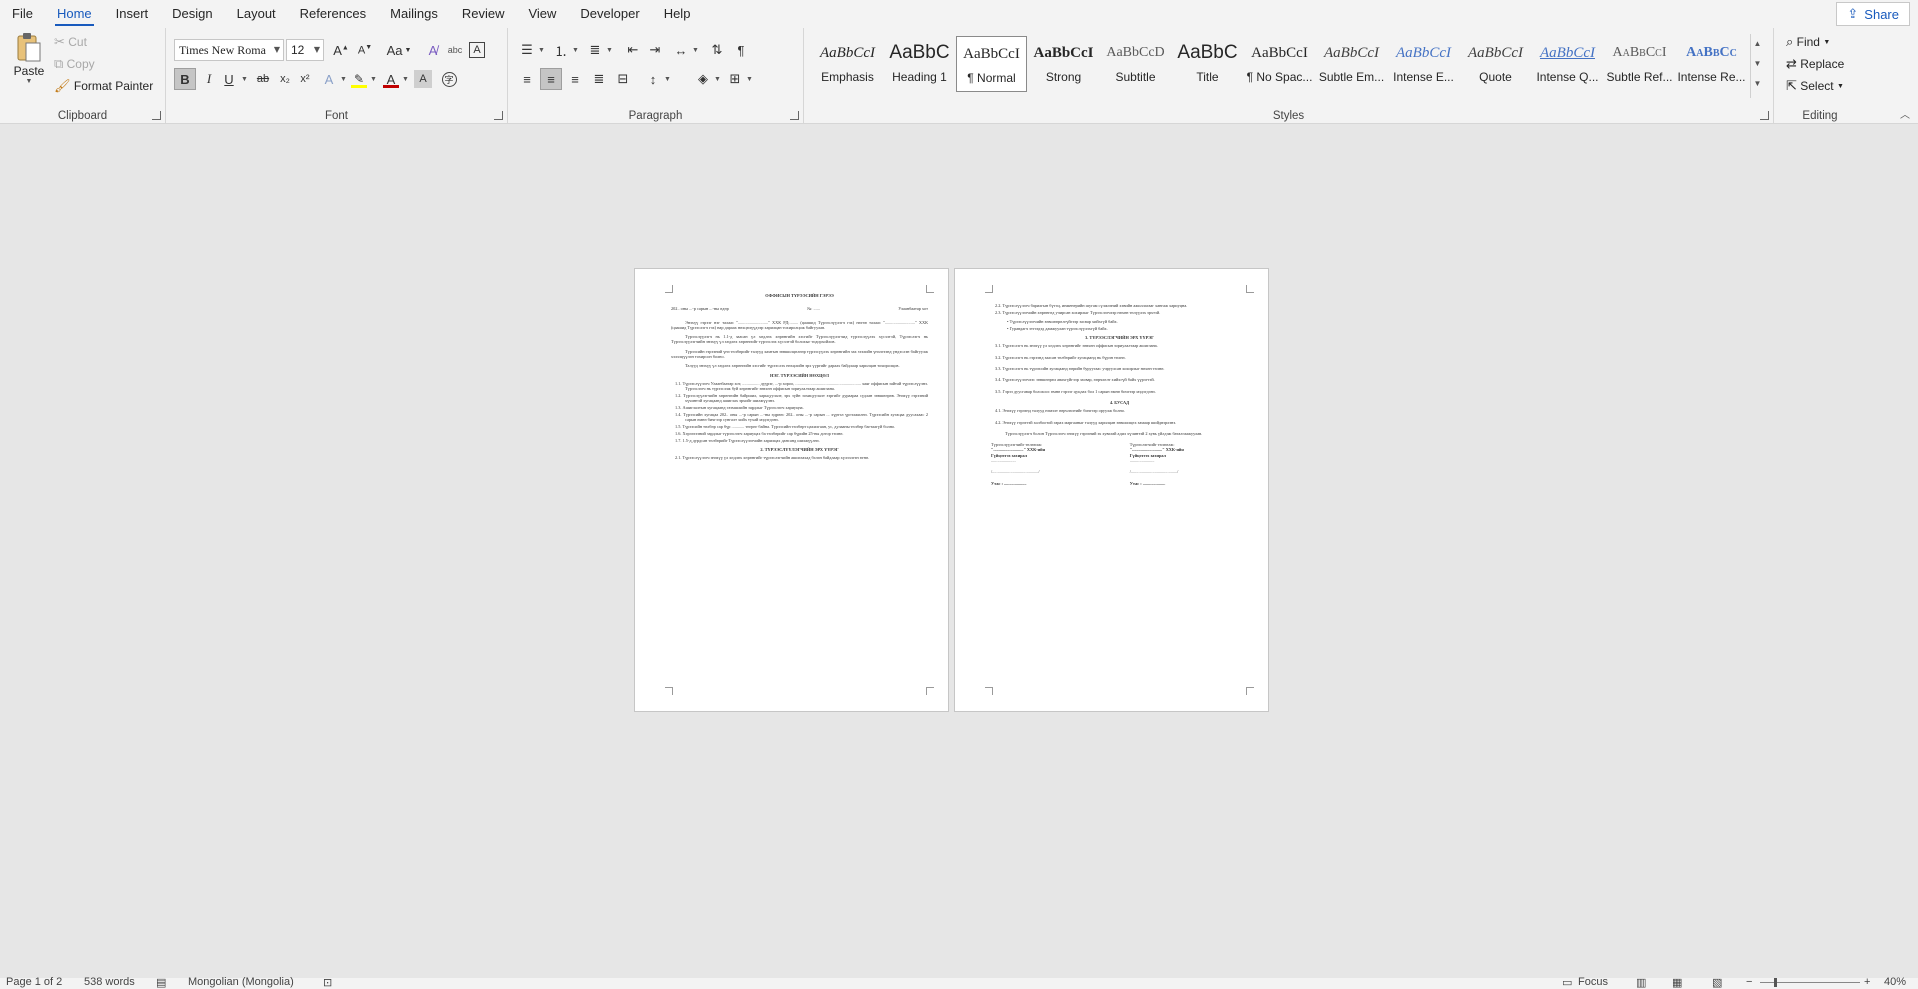  What do you see at coordinates (1757, 44) in the screenshot?
I see `chevron-up-icon: ▲` at bounding box center [1757, 44].